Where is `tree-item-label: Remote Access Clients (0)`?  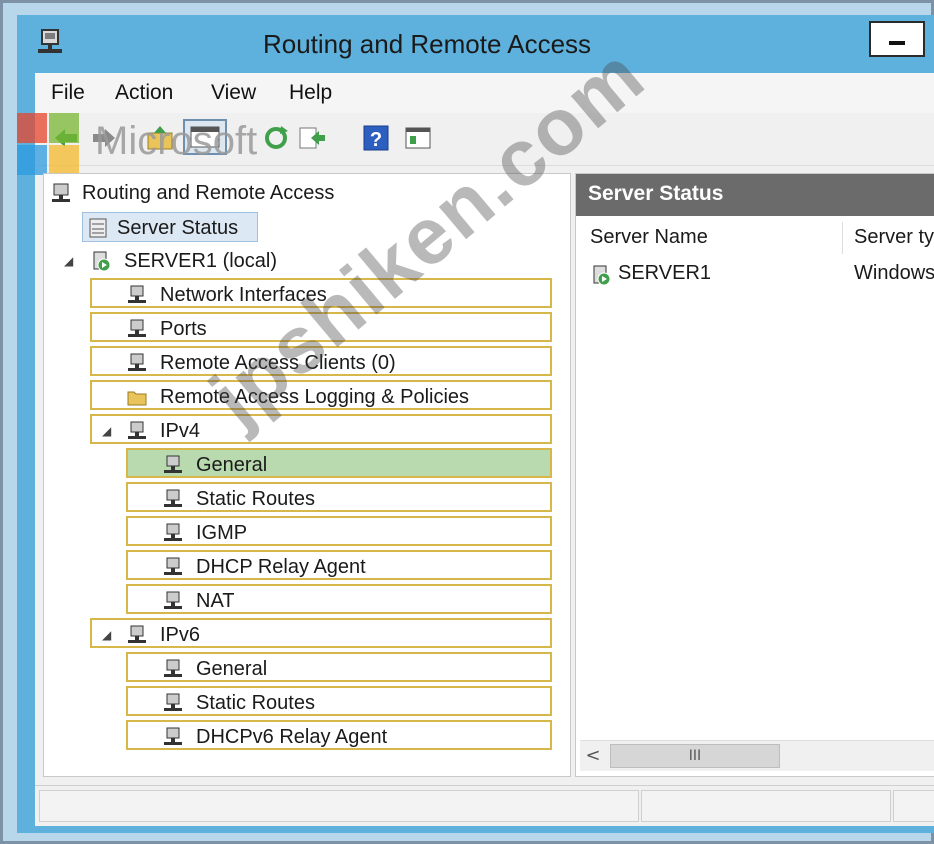 tree-item-label: Remote Access Clients (0) is located at coordinates (278, 363).